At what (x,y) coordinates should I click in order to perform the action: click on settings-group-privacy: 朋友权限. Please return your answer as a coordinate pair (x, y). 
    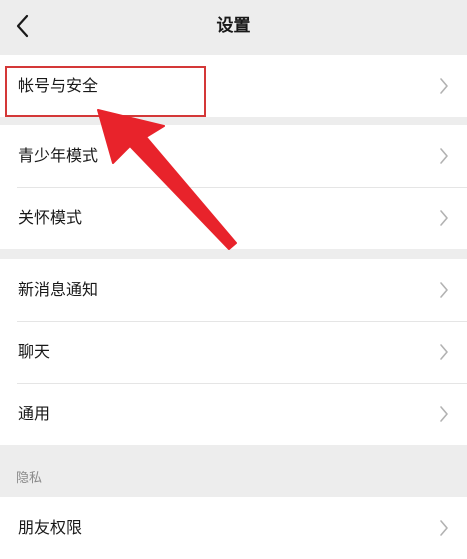
    Looking at the image, I should click on (233, 528).